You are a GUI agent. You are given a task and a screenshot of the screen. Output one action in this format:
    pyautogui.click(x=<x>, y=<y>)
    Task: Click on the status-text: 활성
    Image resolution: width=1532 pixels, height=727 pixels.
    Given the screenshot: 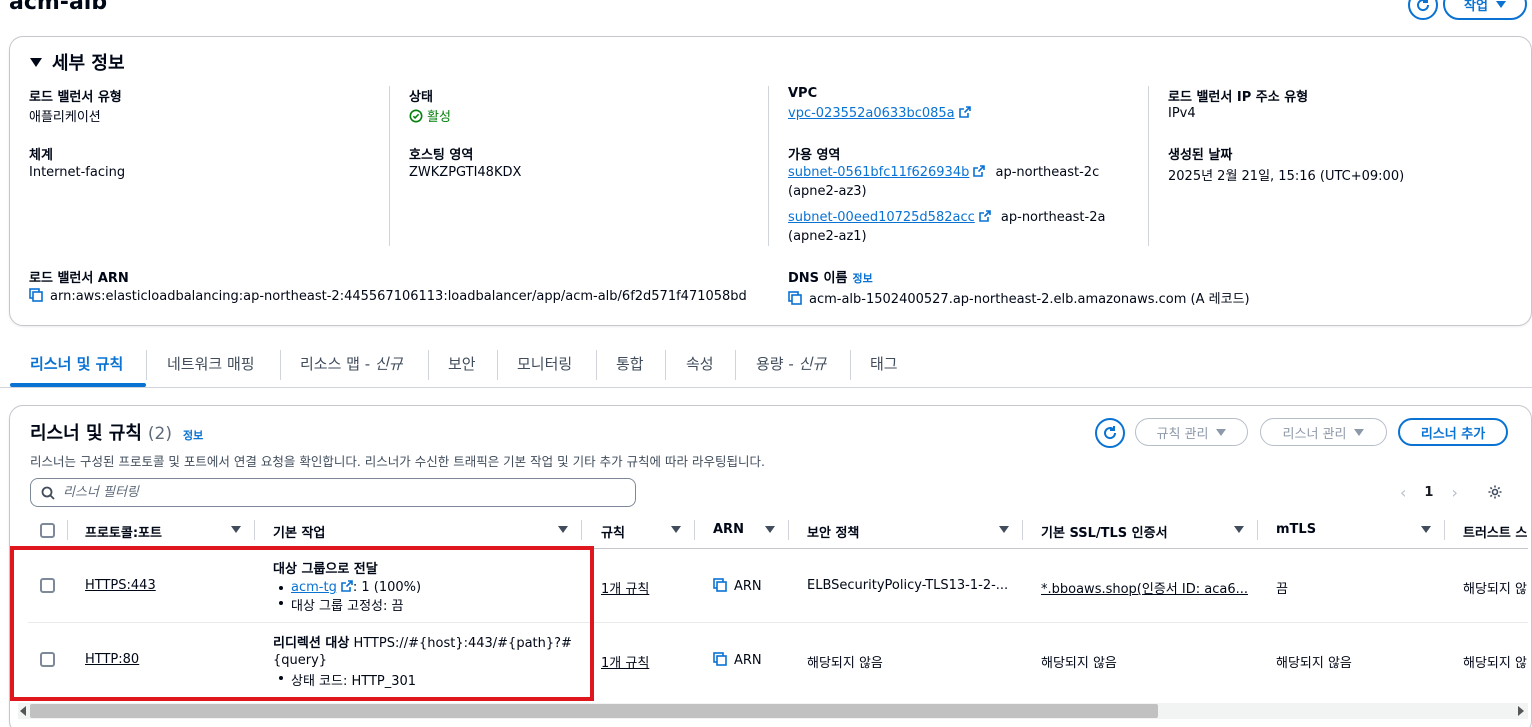 What is the action you would take?
    pyautogui.click(x=439, y=117)
    